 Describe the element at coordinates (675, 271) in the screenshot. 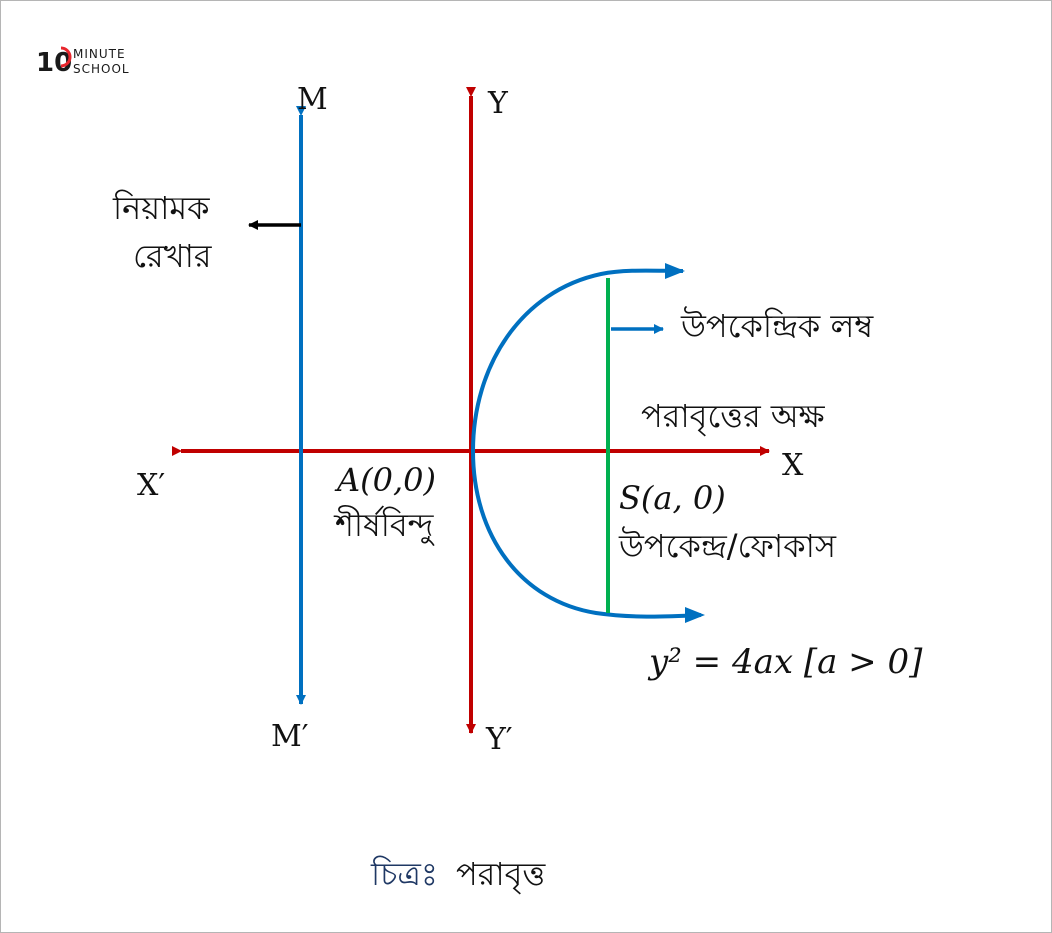

I see `parabola-top-arrowhead-icon` at that location.